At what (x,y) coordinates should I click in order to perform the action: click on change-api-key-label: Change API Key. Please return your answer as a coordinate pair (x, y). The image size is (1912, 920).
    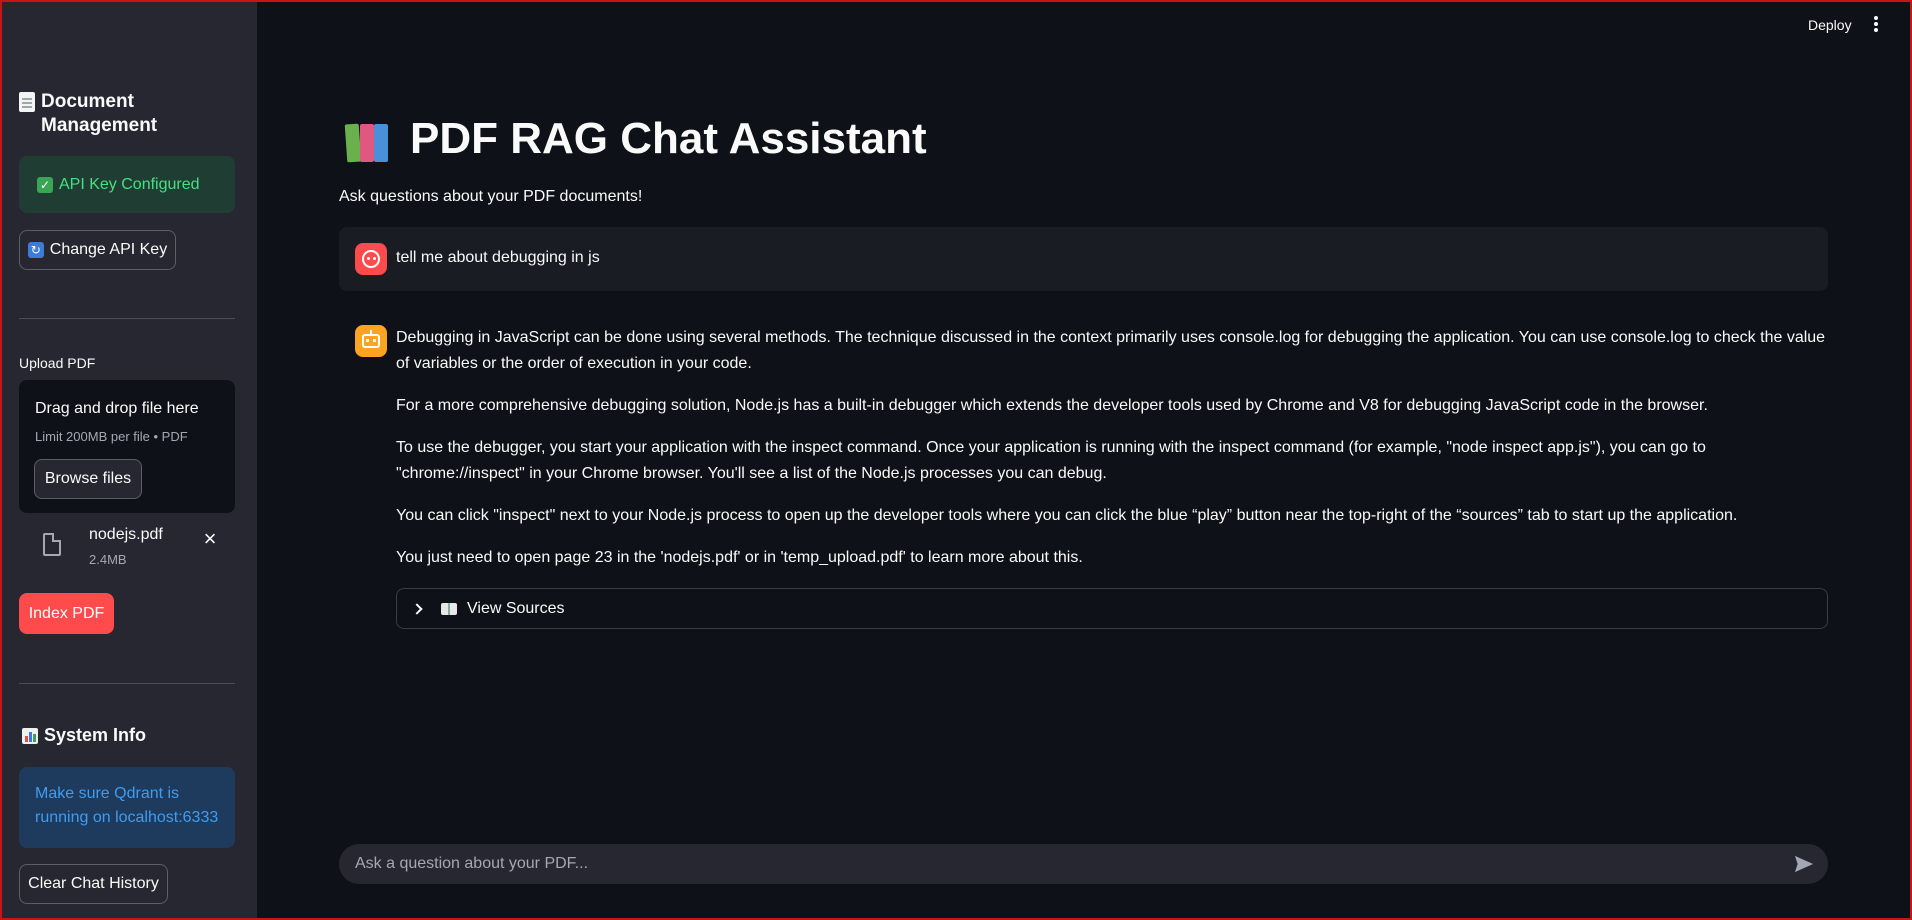
    Looking at the image, I should click on (108, 249).